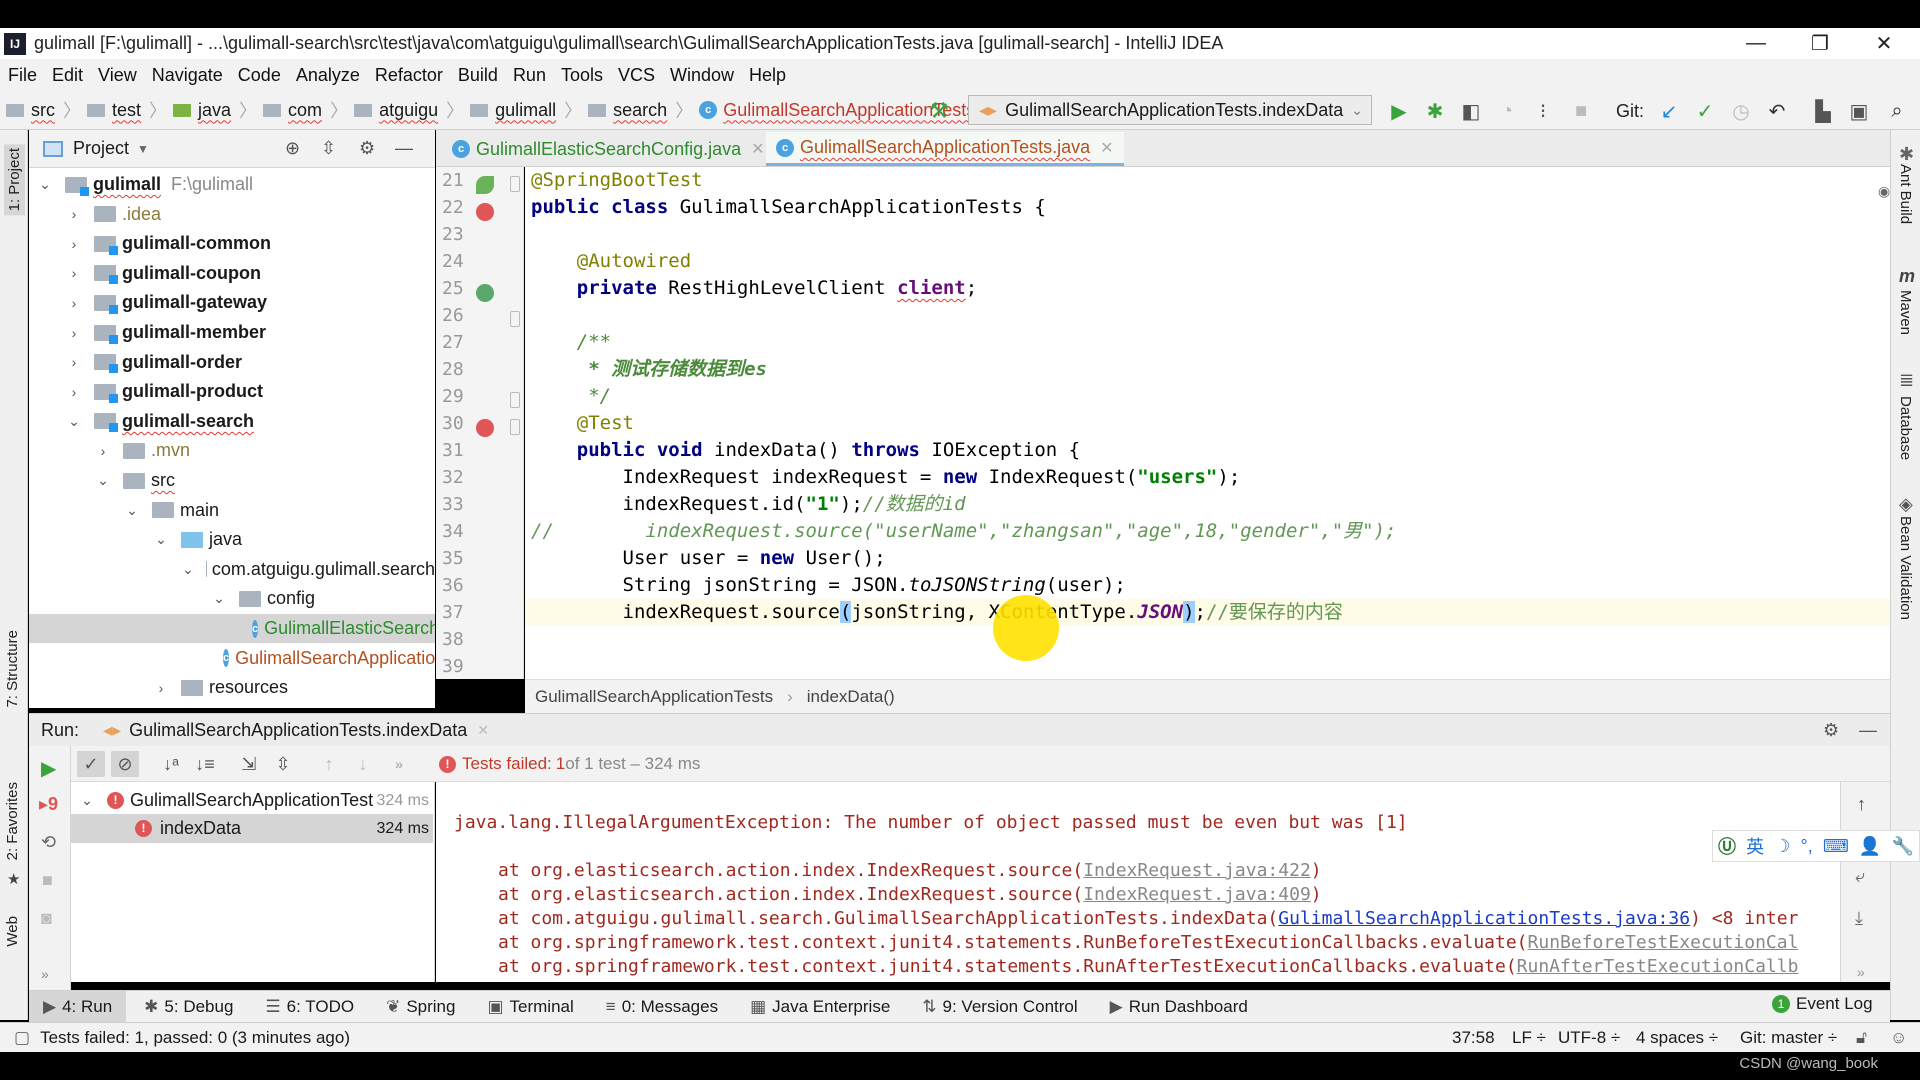 The image size is (1920, 1080). I want to click on run-icon: ▶, so click(1399, 111).